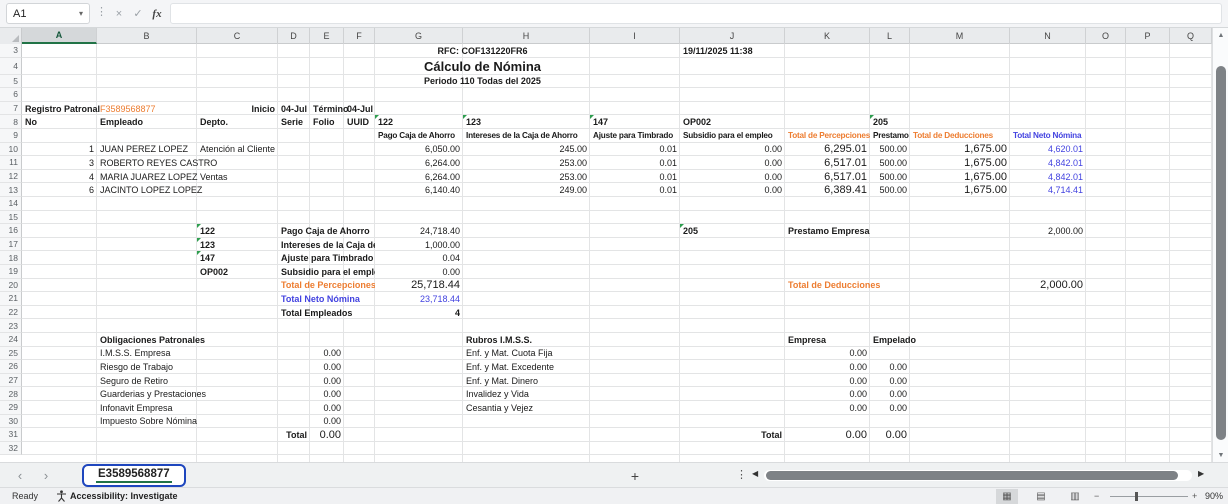  I want to click on row-header-24: 24, so click(11, 340).